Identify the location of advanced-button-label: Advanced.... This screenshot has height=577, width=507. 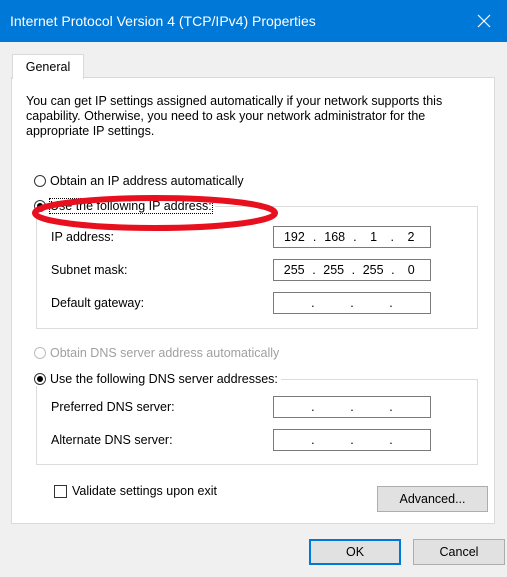
(432, 499).